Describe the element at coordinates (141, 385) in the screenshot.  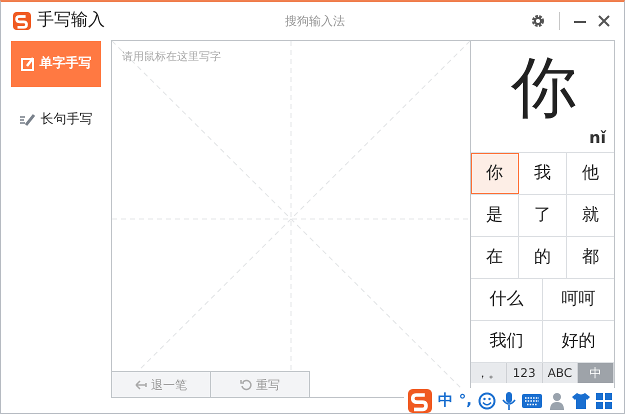
I see `arrow-left-icon` at that location.